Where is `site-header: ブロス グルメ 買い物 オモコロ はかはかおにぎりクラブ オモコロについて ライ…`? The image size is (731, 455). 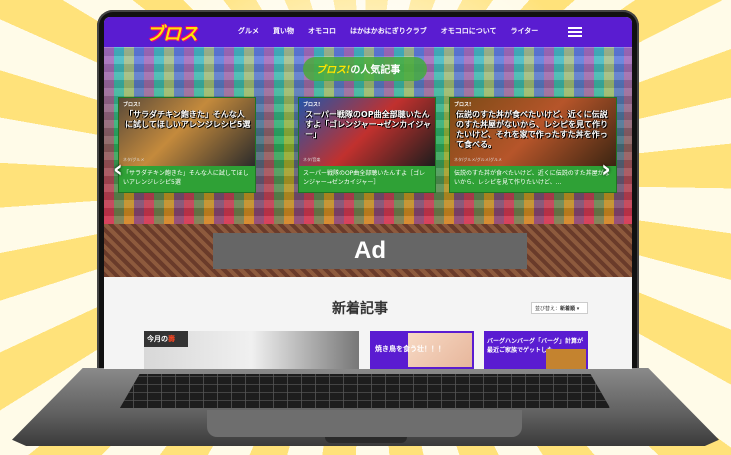 site-header: ブロス グルメ 買い物 オモコロ はかはかおにぎりクラブ オモコロについて ライ… is located at coordinates (368, 32).